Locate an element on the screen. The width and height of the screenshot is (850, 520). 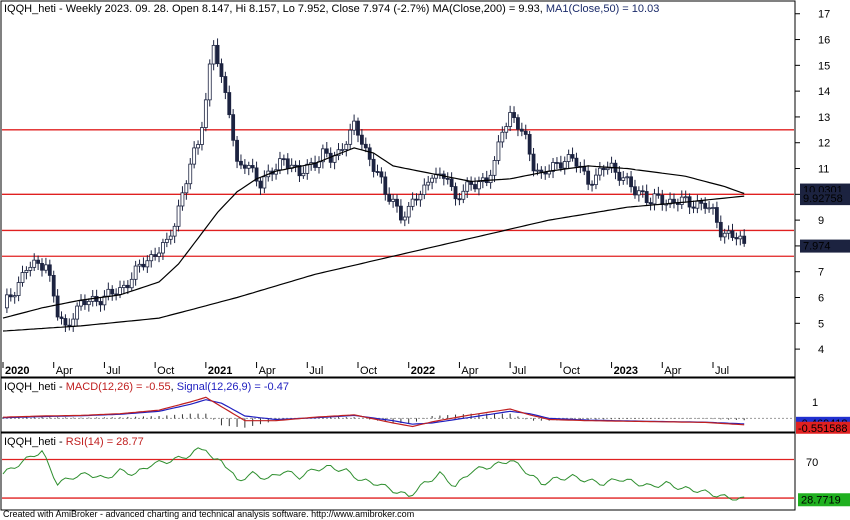
y-tick-label: 14 is located at coordinates (824, 92).